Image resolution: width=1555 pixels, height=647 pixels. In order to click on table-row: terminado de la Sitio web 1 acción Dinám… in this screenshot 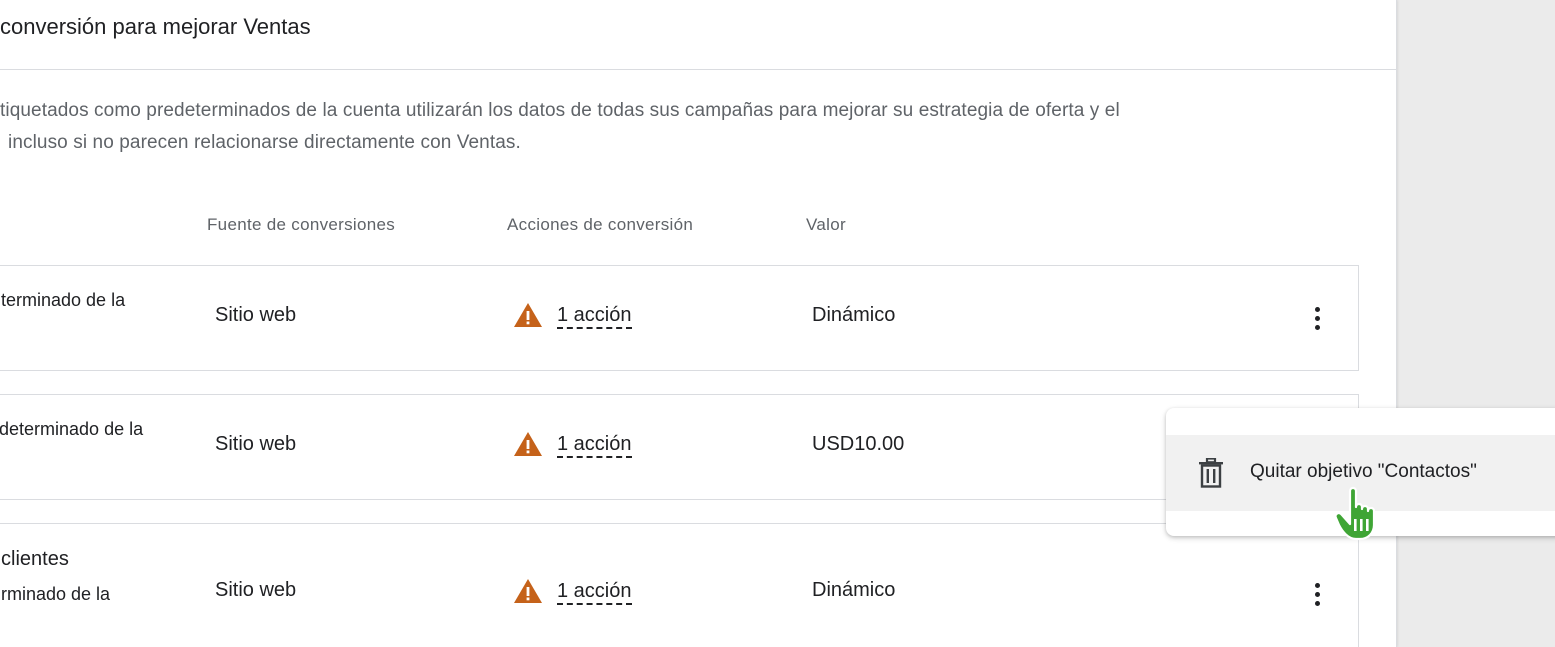, I will do `click(679, 318)`.